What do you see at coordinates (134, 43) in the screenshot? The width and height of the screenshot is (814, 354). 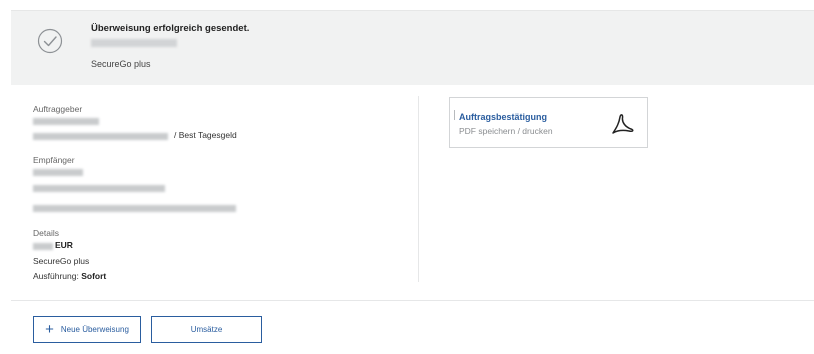 I see `redacted-amount` at bounding box center [134, 43].